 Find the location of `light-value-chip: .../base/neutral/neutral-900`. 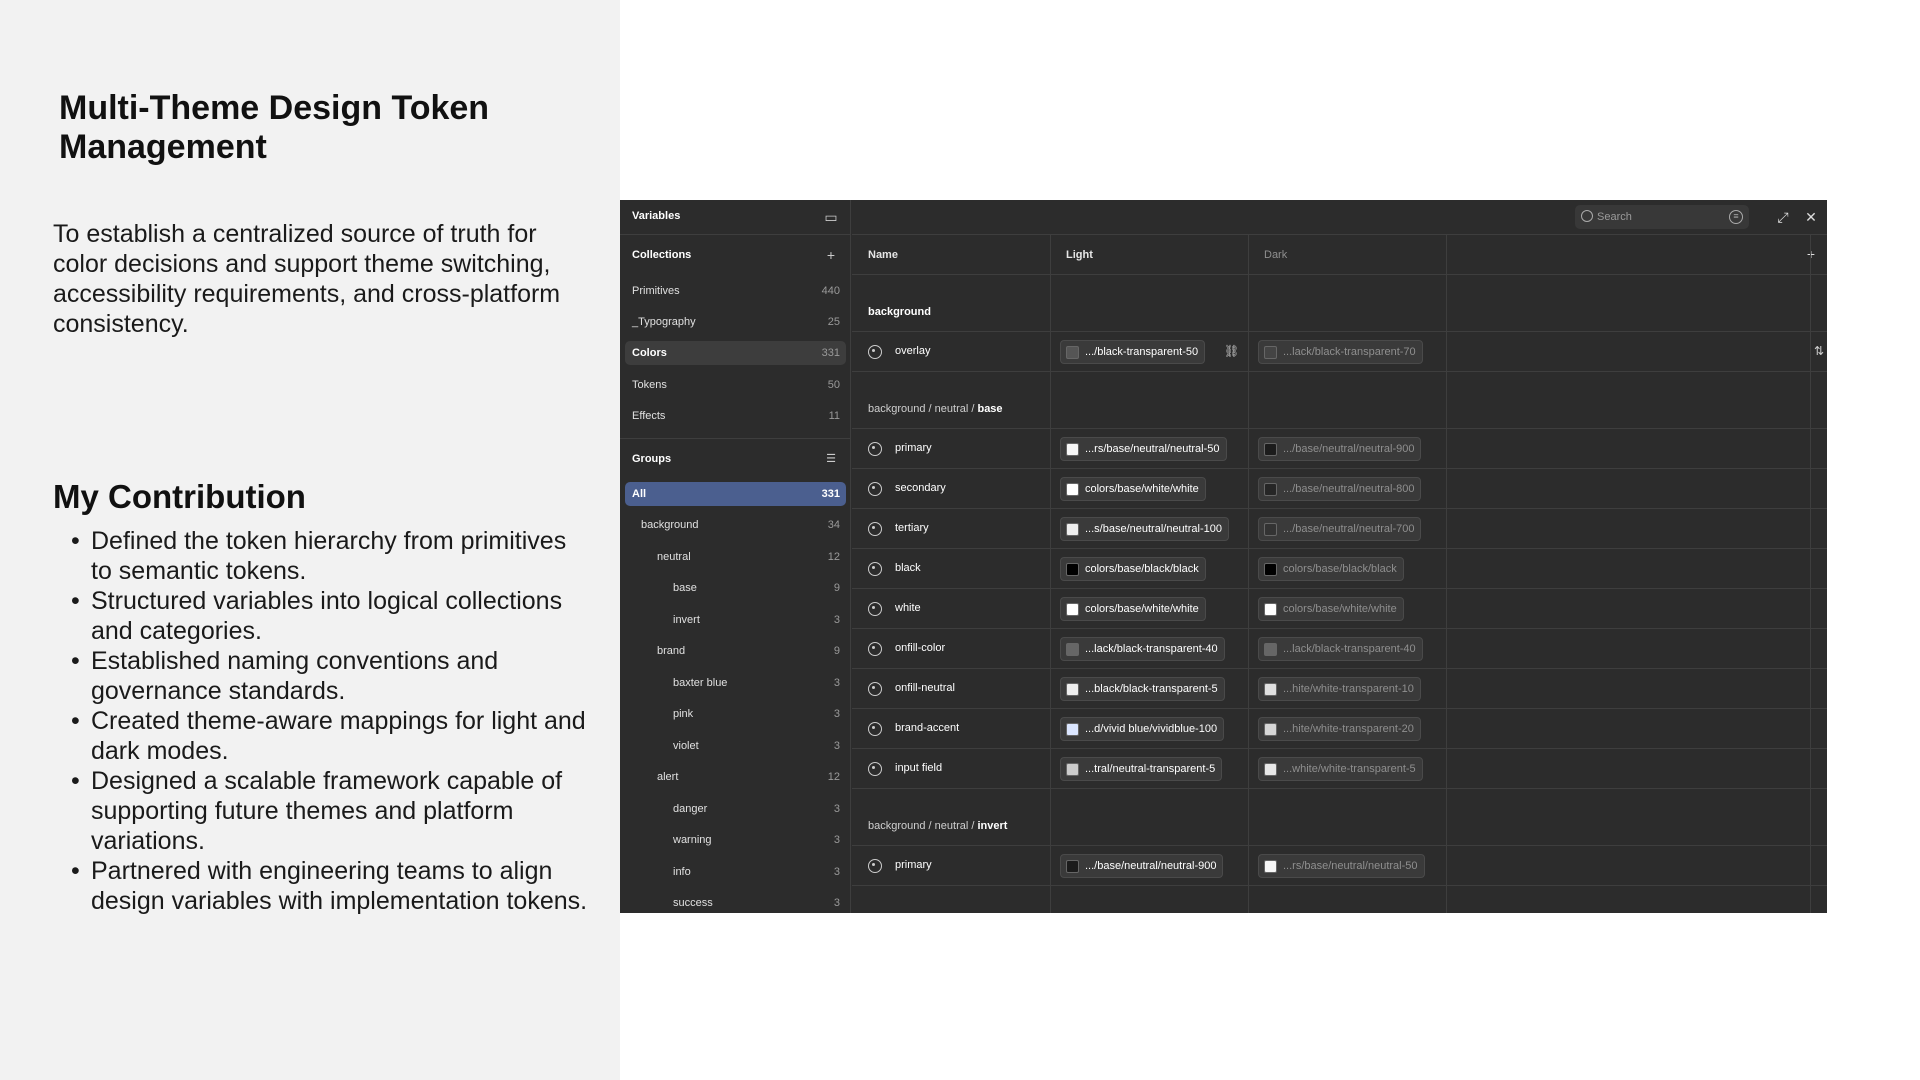

light-value-chip: .../base/neutral/neutral-900 is located at coordinates (1142, 866).